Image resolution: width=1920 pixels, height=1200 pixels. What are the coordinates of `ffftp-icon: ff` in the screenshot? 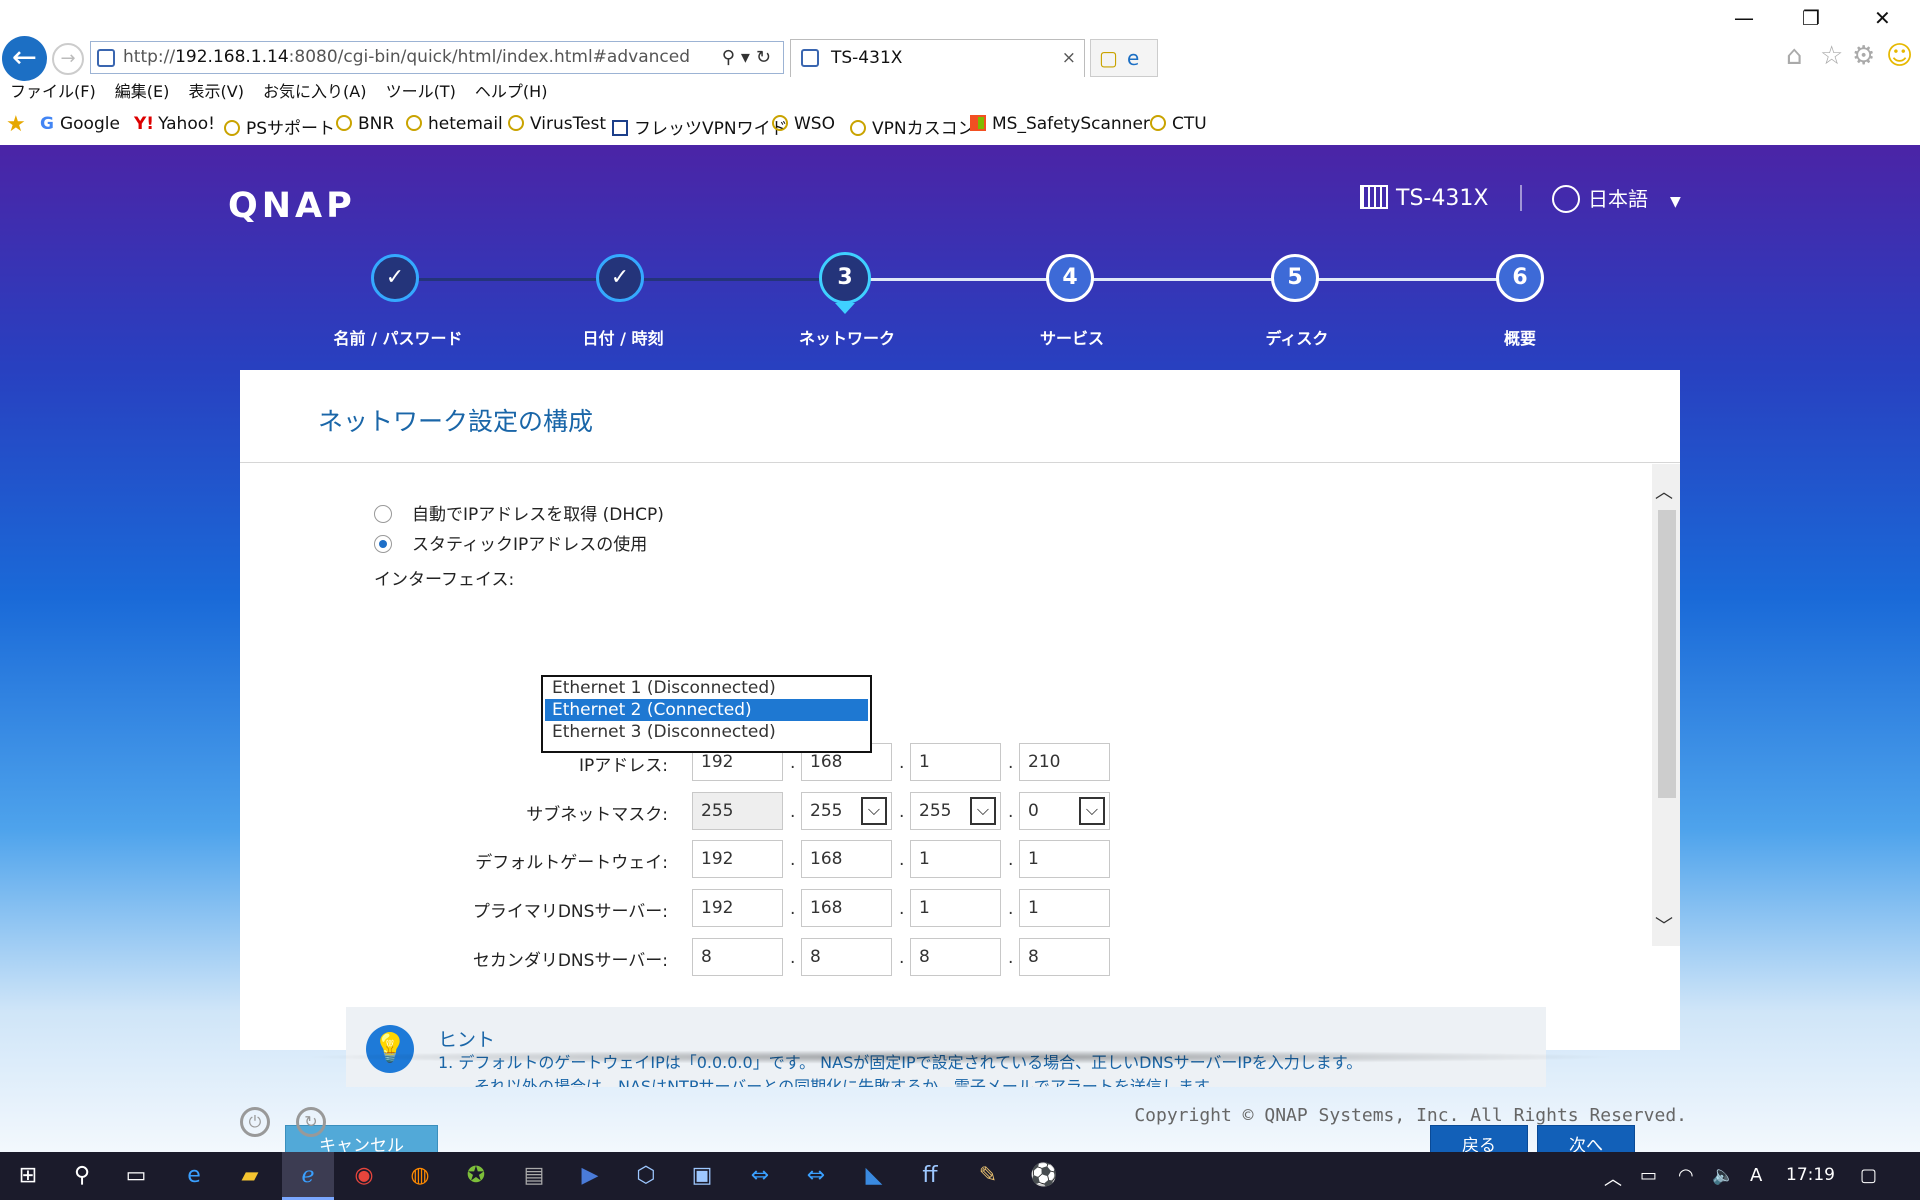 It's located at (930, 1176).